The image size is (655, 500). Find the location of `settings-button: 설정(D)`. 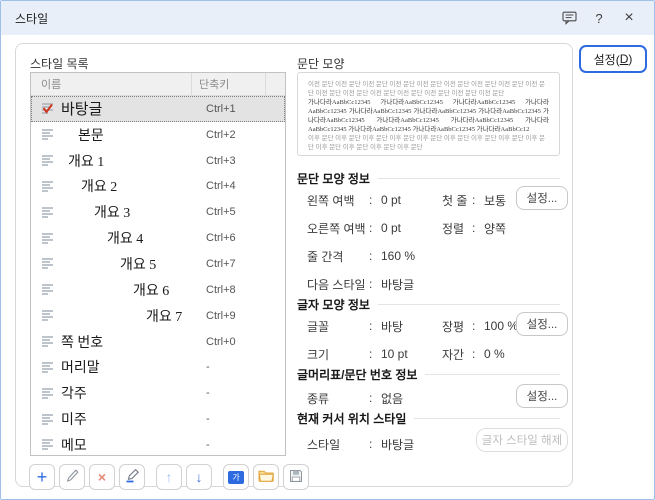

settings-button: 설정(D) is located at coordinates (613, 59).